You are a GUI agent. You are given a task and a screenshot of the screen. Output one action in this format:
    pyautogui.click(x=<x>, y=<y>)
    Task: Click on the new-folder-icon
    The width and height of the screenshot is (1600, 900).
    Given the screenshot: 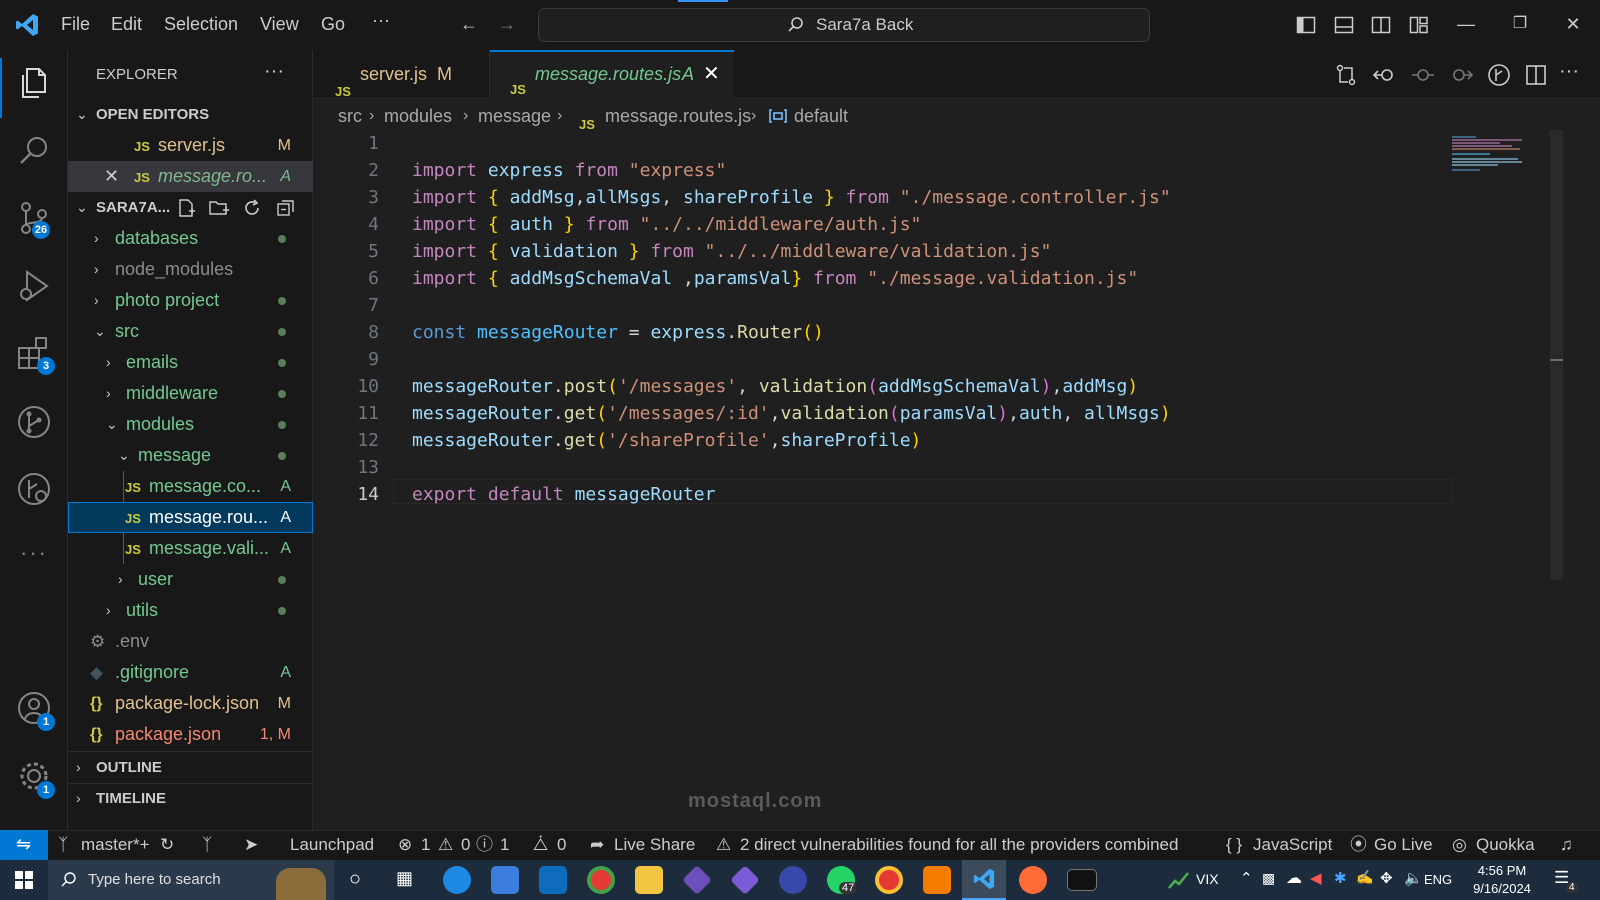 What is the action you would take?
    pyautogui.click(x=219, y=208)
    